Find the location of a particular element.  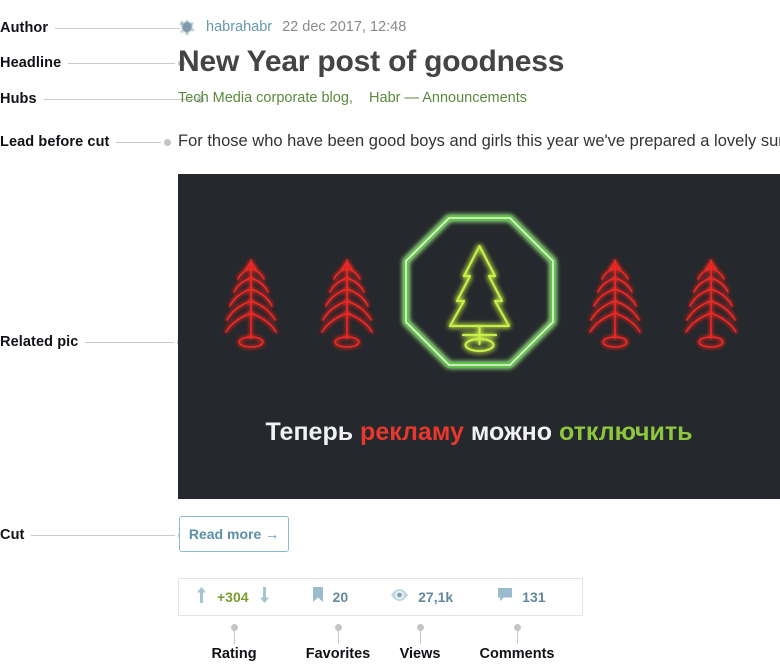

eye-icon is located at coordinates (399, 597).